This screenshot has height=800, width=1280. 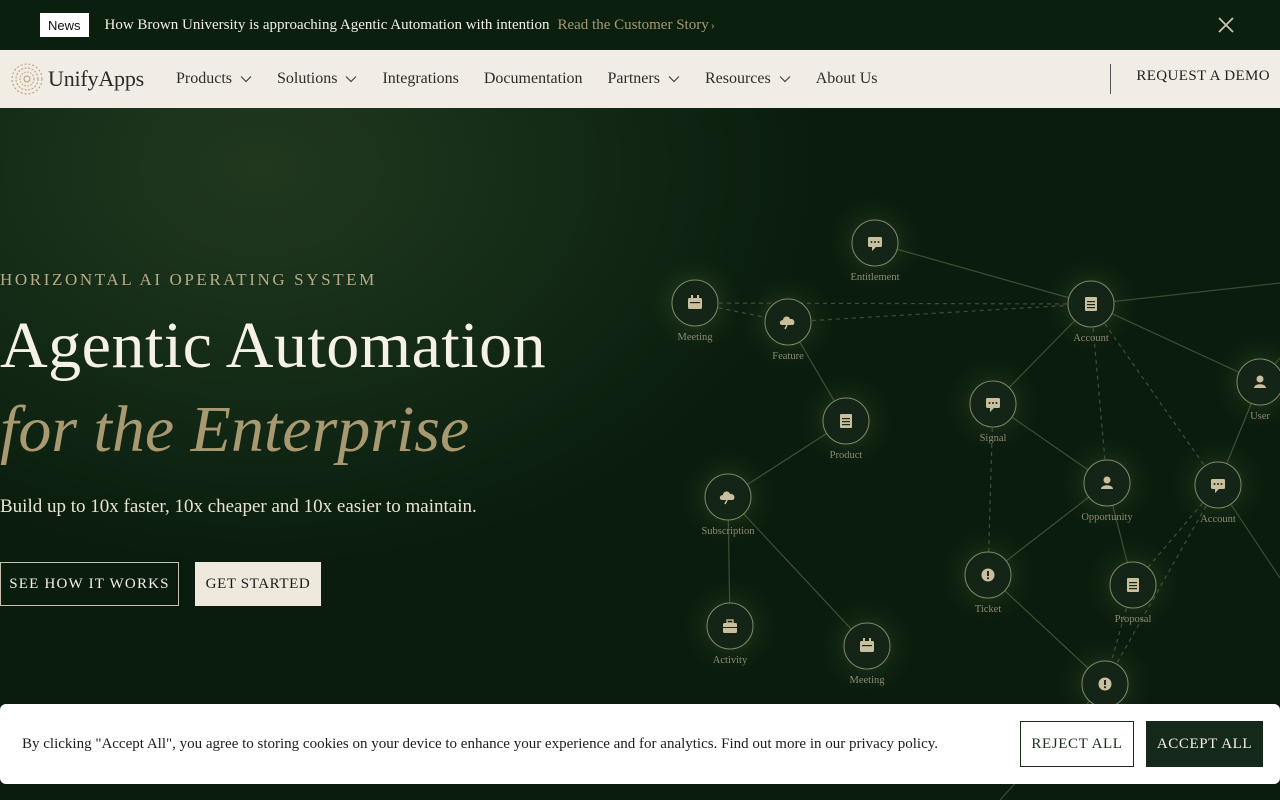 What do you see at coordinates (64, 25) in the screenshot?
I see `news-badge: News` at bounding box center [64, 25].